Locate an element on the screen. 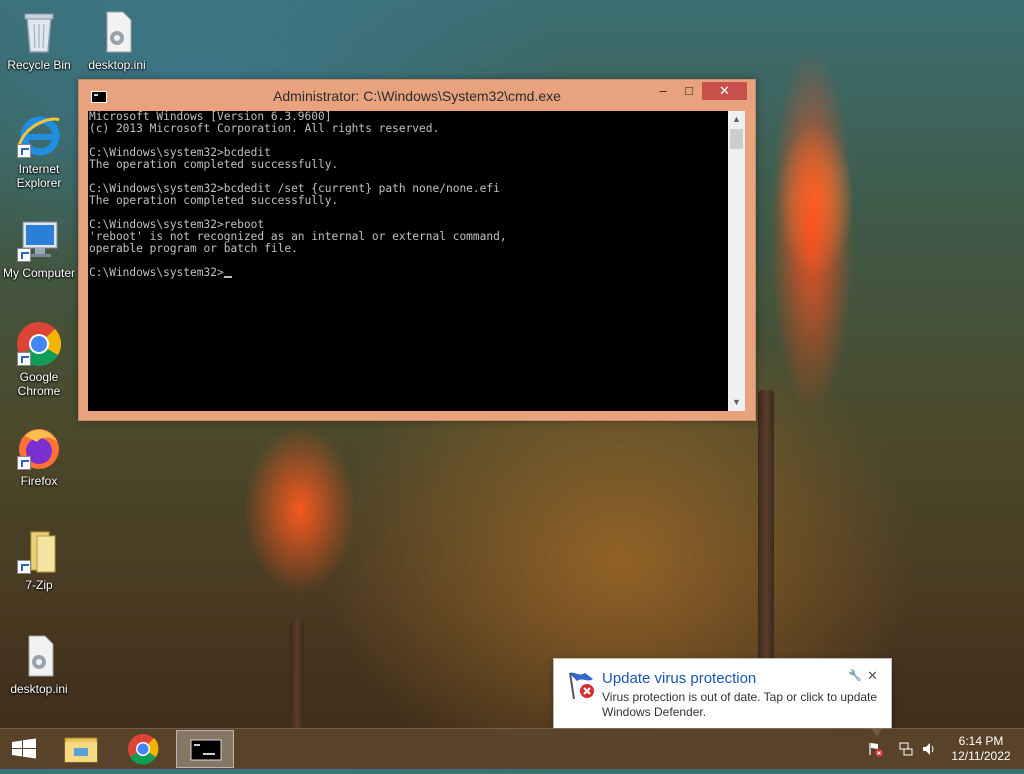 Image resolution: width=1024 pixels, height=774 pixels. network-icon is located at coordinates (906, 749).